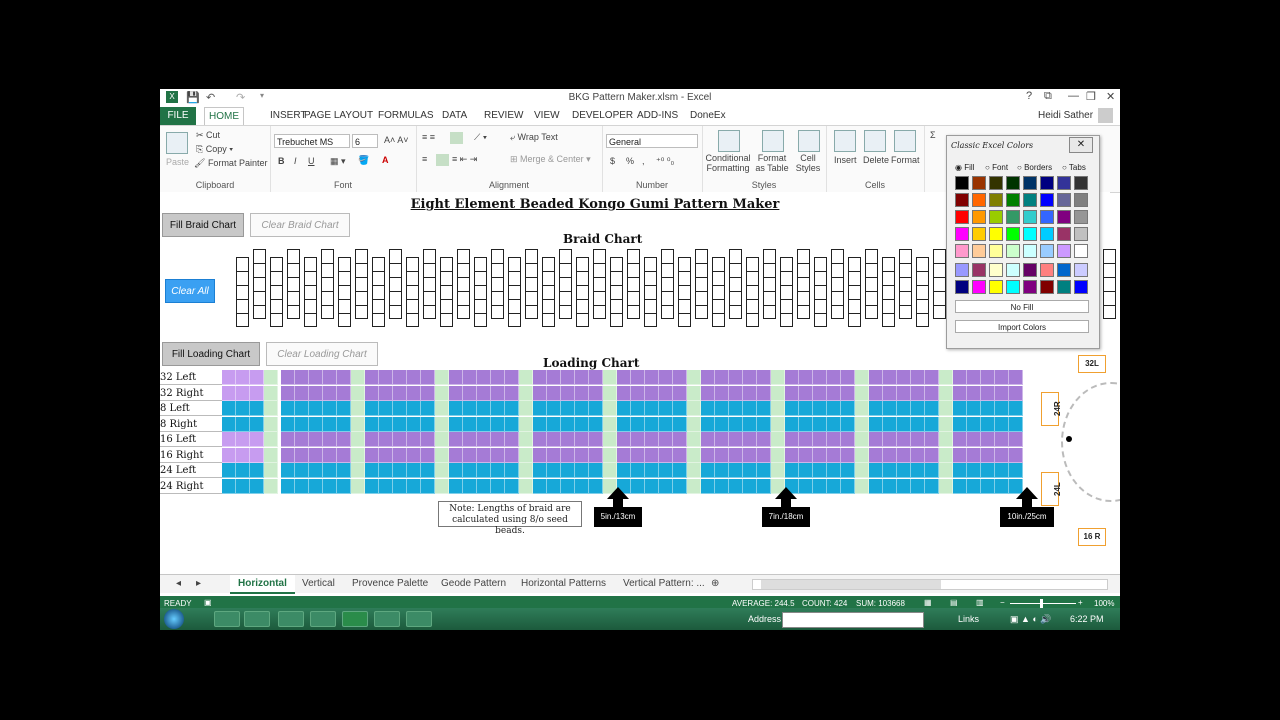  I want to click on zoom-out-icon: −, so click(1002, 602).